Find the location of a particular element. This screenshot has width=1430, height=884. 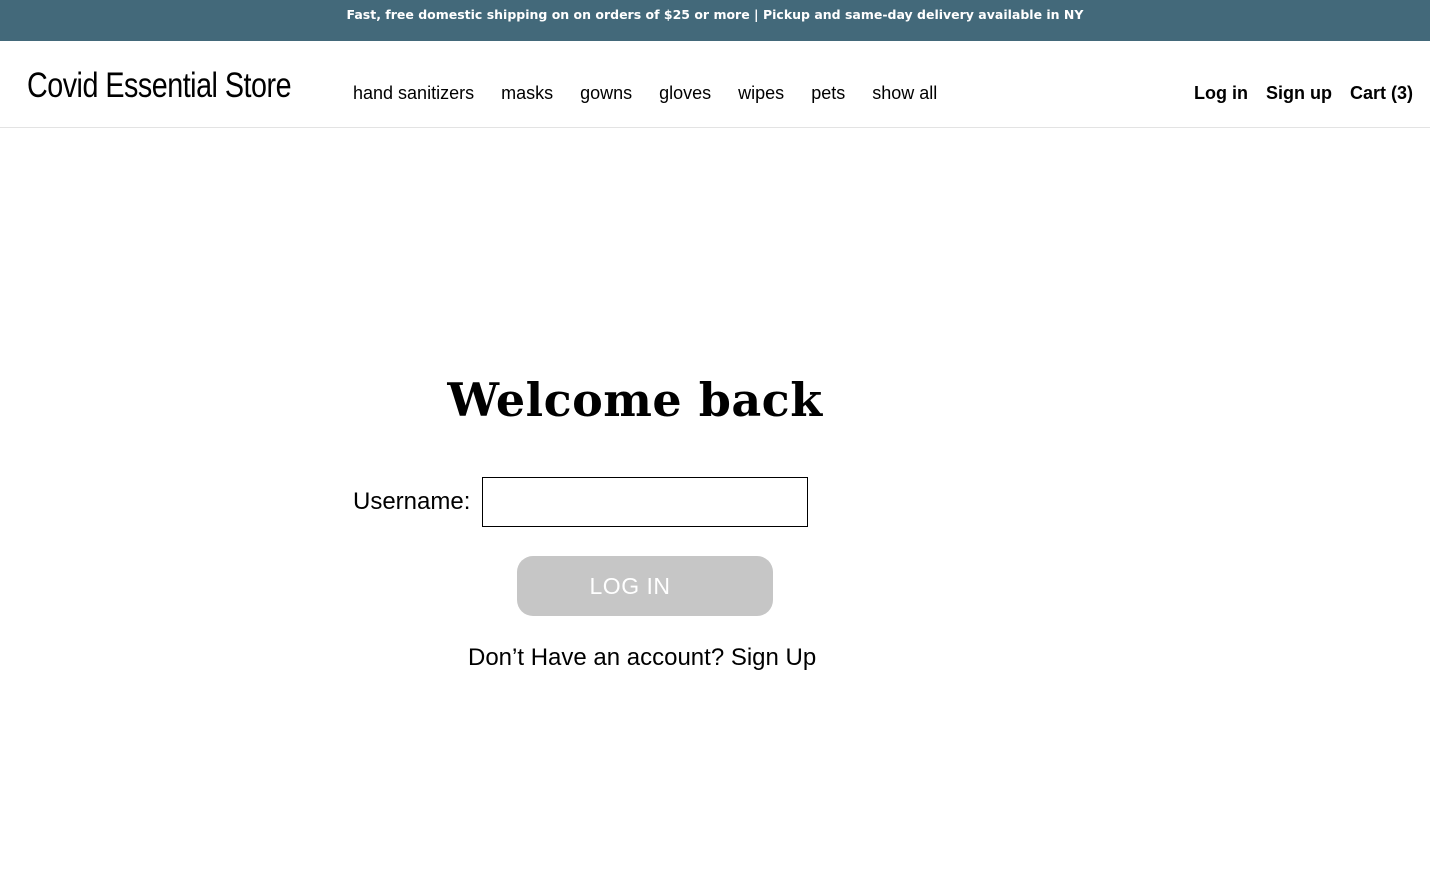

nav-item-masks: masks is located at coordinates (527, 93).